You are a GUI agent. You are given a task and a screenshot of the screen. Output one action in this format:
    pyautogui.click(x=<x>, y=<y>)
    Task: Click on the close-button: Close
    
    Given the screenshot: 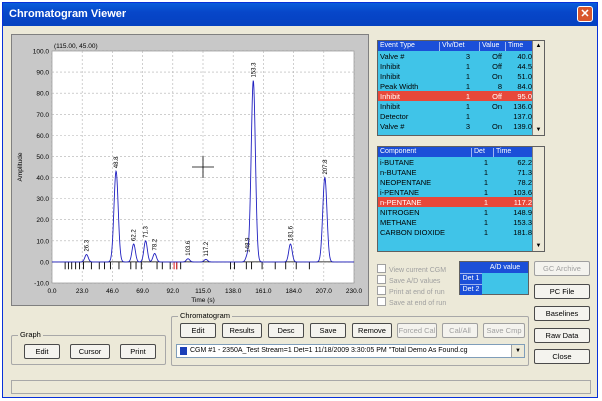 What is the action you would take?
    pyautogui.click(x=562, y=356)
    